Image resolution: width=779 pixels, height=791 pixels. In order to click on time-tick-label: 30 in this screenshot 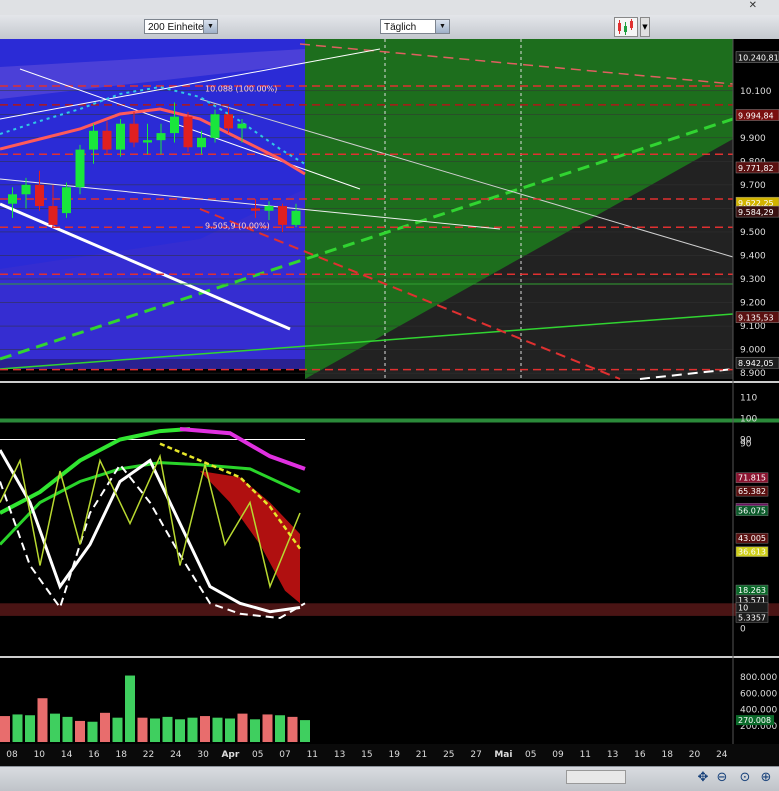, I will do `click(203, 755)`.